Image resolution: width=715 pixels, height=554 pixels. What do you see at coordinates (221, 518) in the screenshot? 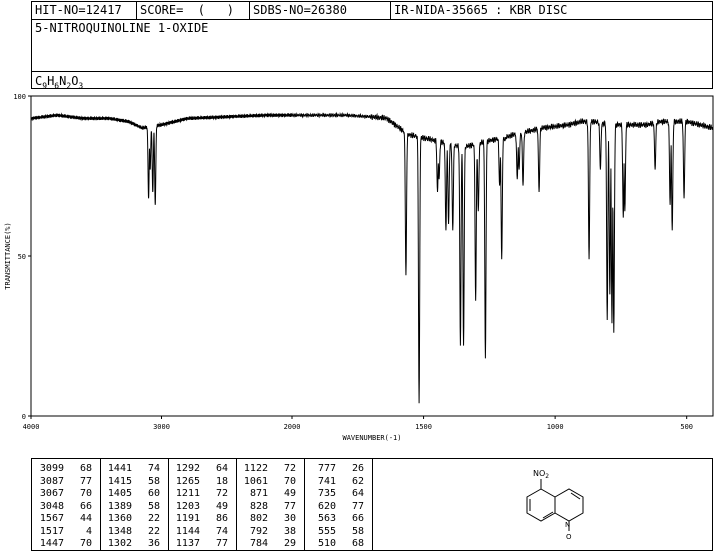
I see `peak-transmittance: 86` at bounding box center [221, 518].